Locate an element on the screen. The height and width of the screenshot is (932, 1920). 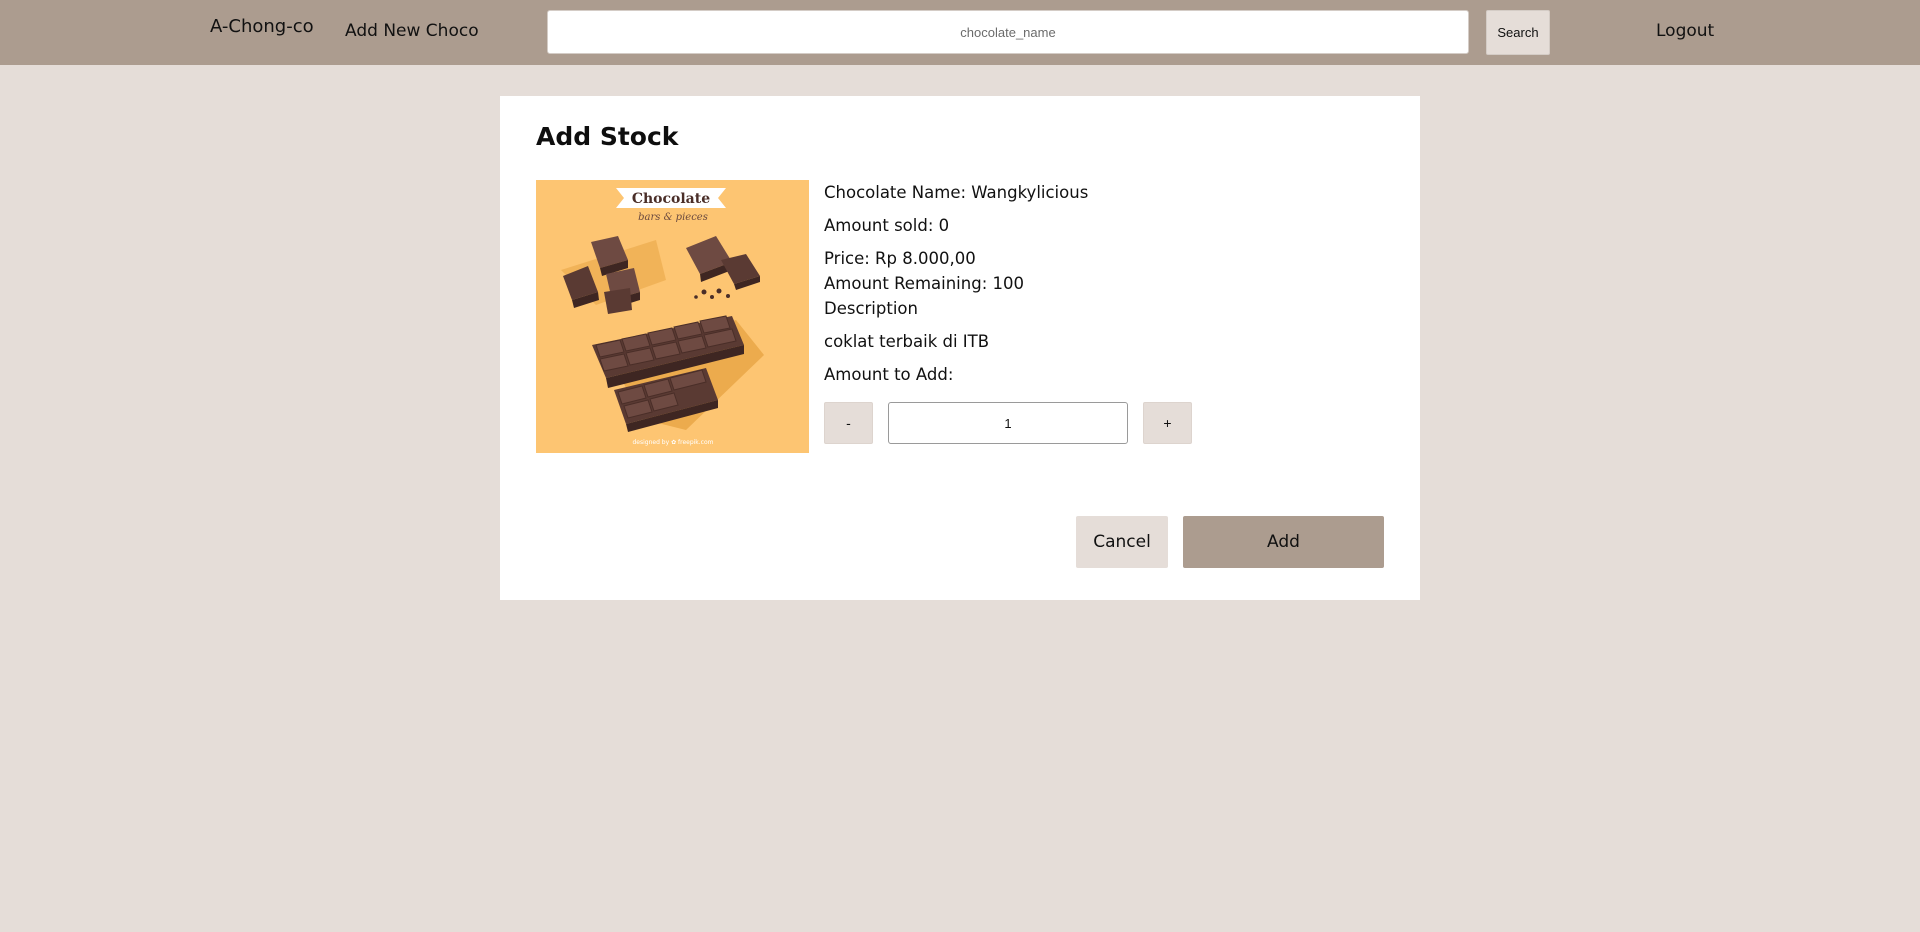
price-text: Price: Rp 8.000,00 is located at coordinates (900, 258).